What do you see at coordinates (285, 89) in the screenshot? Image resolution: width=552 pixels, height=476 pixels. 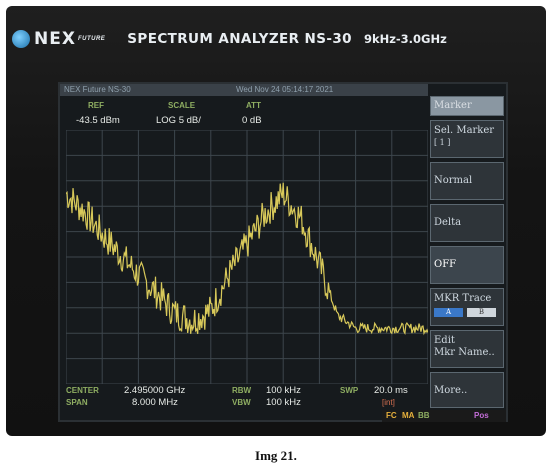 I see `header-date: Wed Nov 24 05:14:17 2021` at bounding box center [285, 89].